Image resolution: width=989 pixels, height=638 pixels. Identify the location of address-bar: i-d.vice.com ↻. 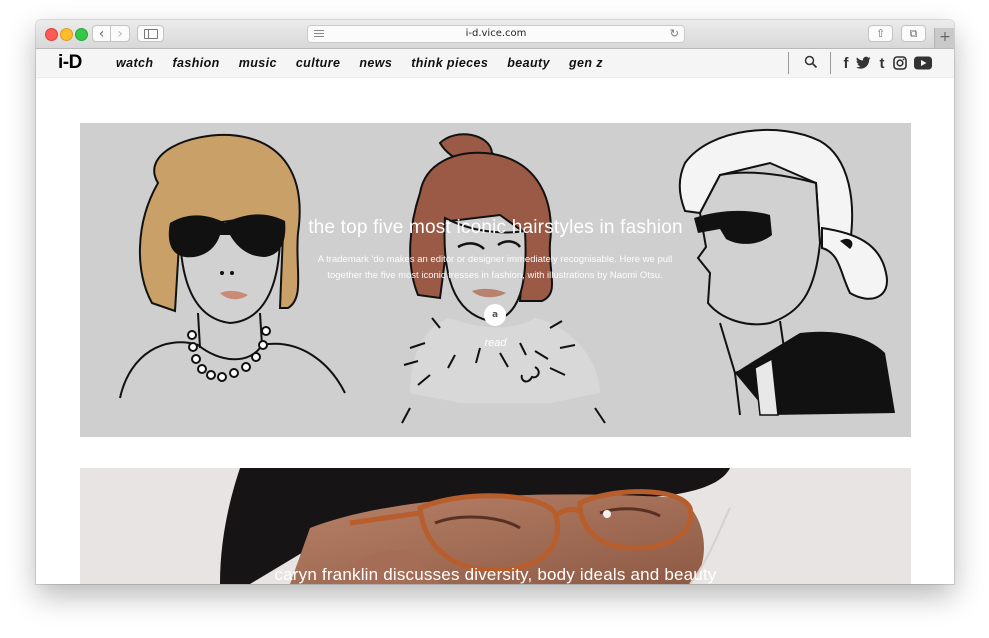
(496, 34).